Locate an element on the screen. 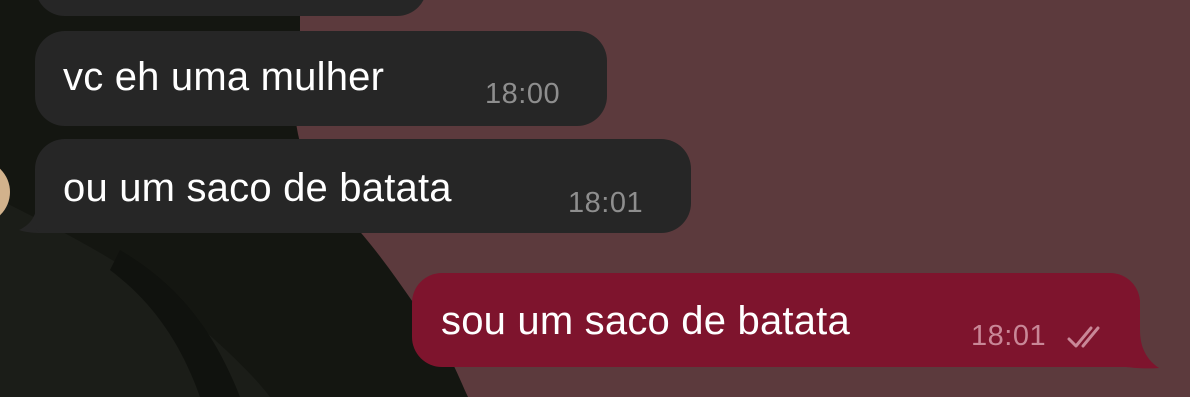 The width and height of the screenshot is (1190, 397). previous-message-bubble is located at coordinates (231, 8).